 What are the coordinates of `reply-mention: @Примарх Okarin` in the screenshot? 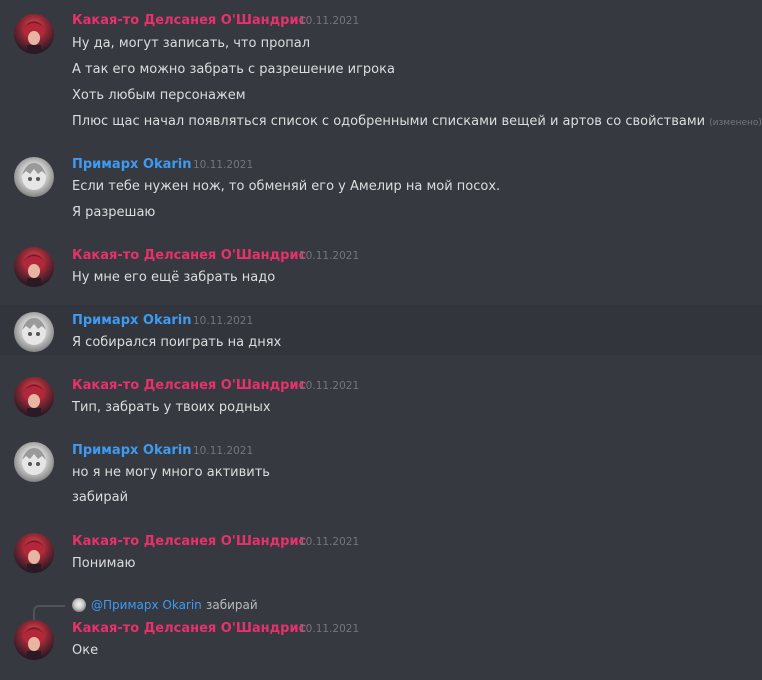 It's located at (146, 605).